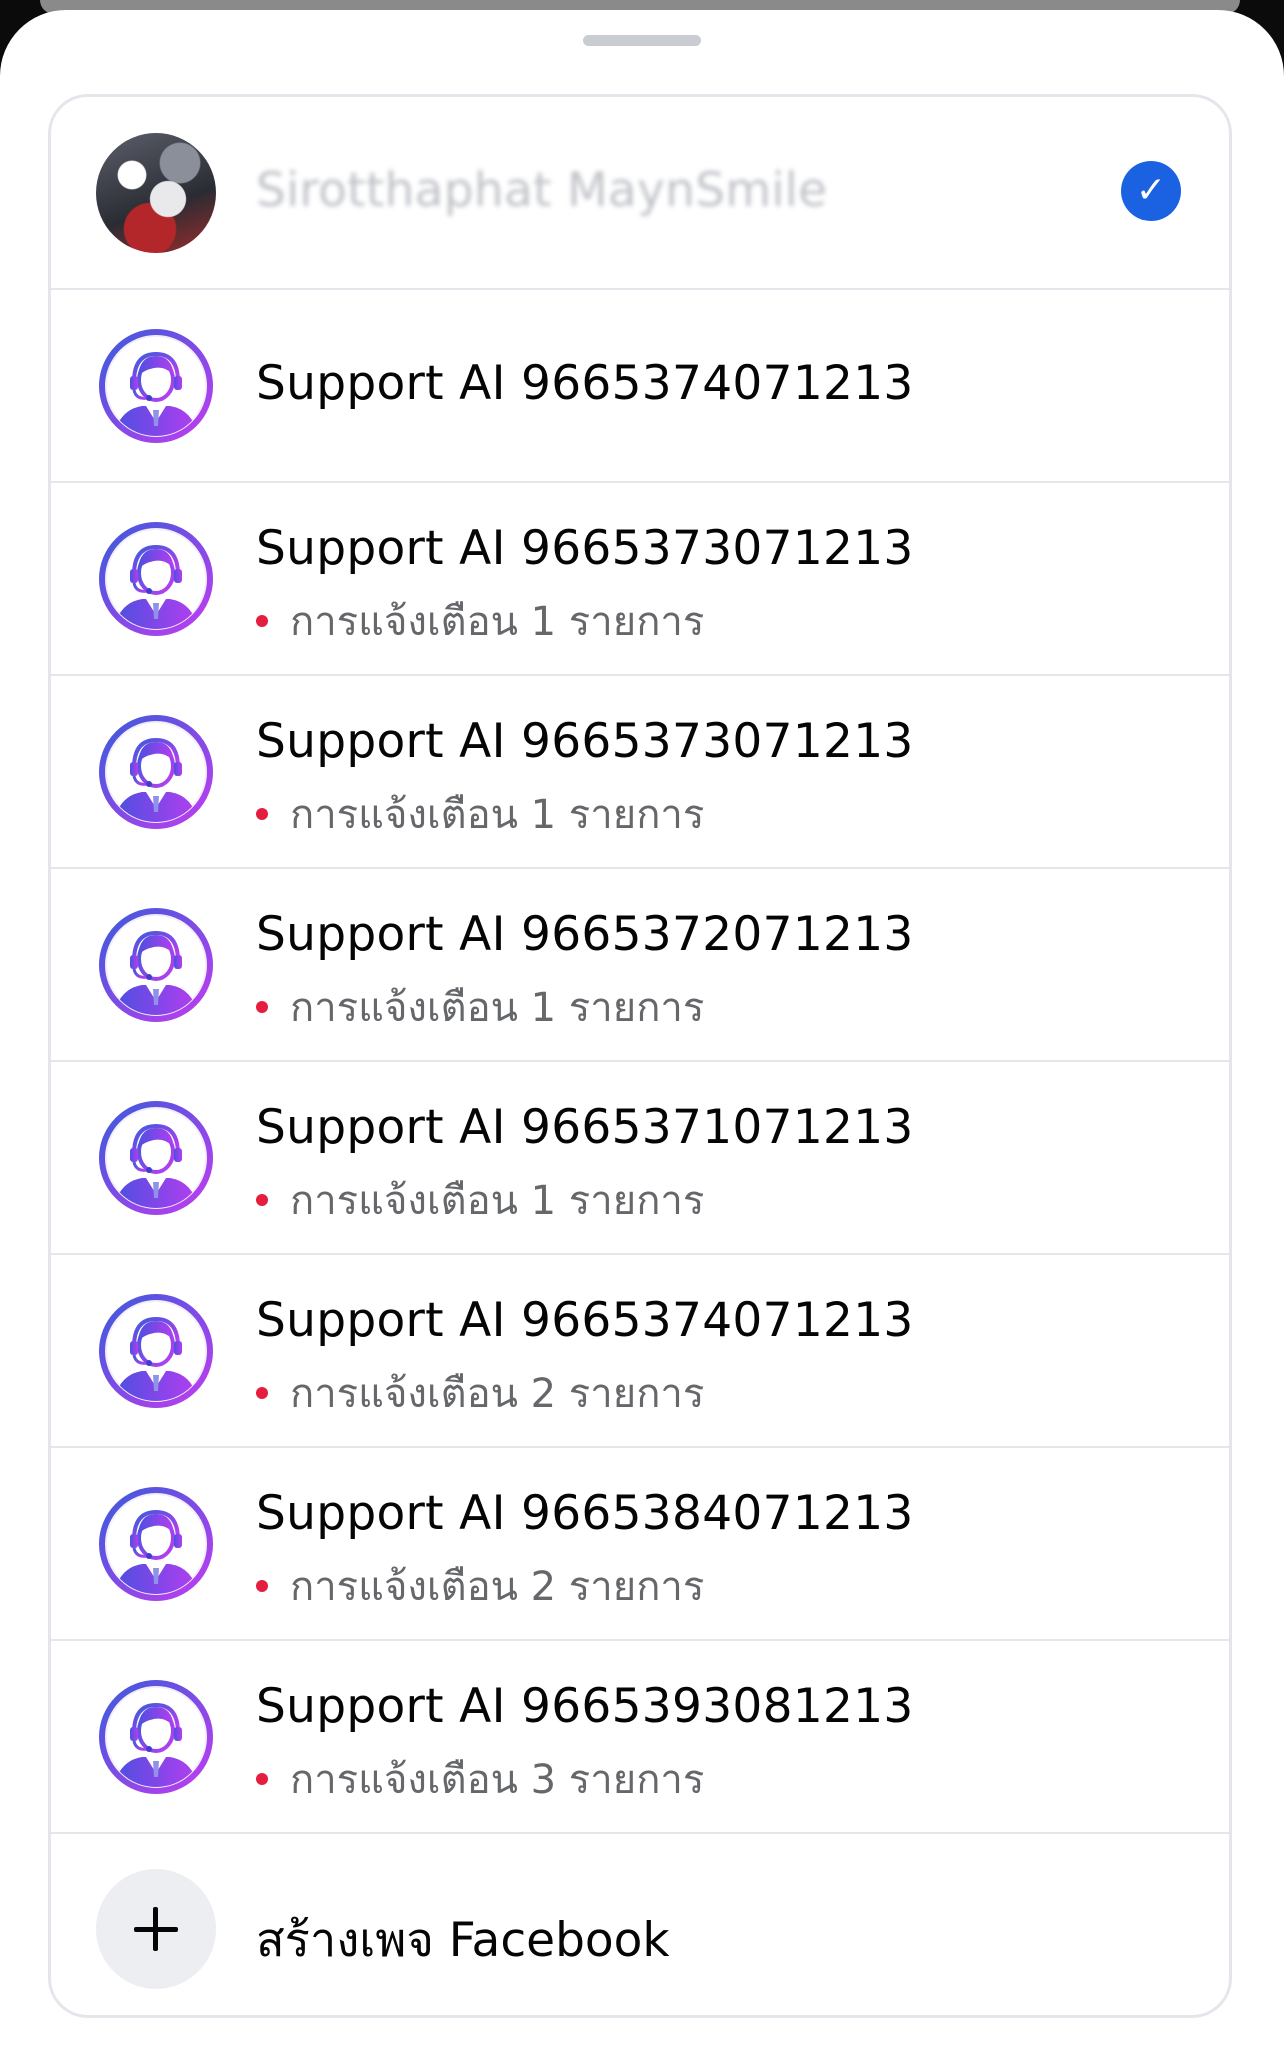 The image size is (1284, 2049). I want to click on check-icon: ✓, so click(1151, 191).